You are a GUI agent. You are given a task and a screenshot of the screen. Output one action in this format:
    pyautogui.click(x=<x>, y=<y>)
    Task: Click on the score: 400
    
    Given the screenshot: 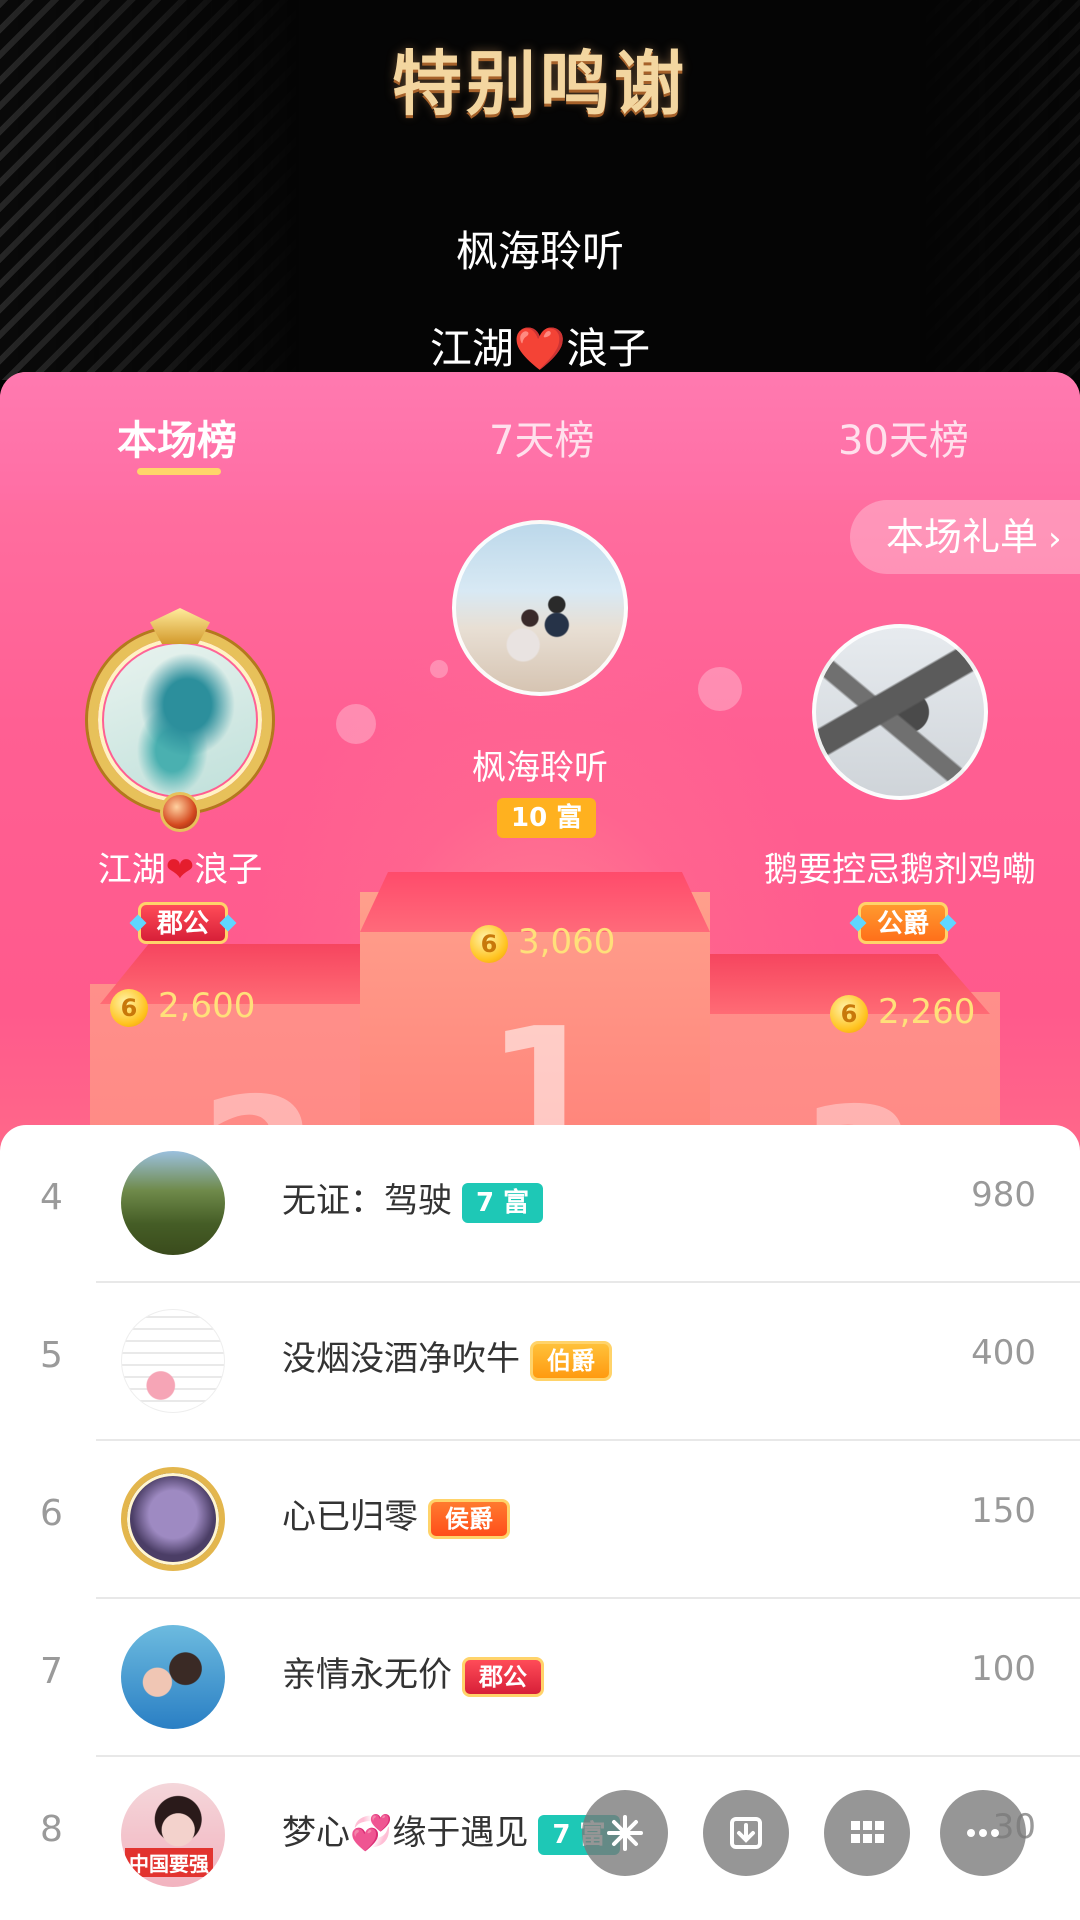 What is the action you would take?
    pyautogui.click(x=1003, y=1353)
    